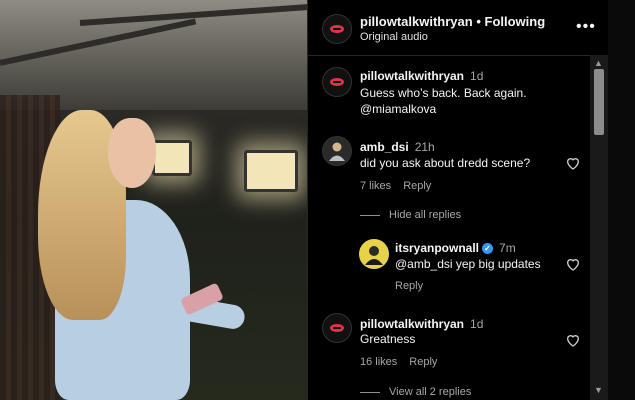  I want to click on comment-text: Guess who’s back. Back again., so click(443, 93).